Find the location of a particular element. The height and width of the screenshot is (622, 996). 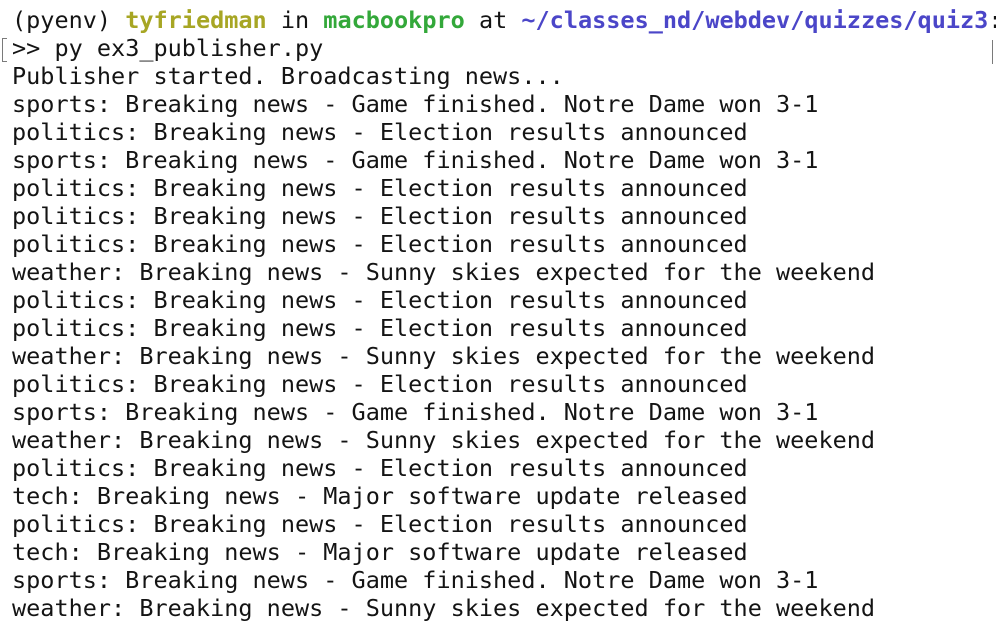

command-line: >> py ex3_publisher.py is located at coordinates (167, 48).